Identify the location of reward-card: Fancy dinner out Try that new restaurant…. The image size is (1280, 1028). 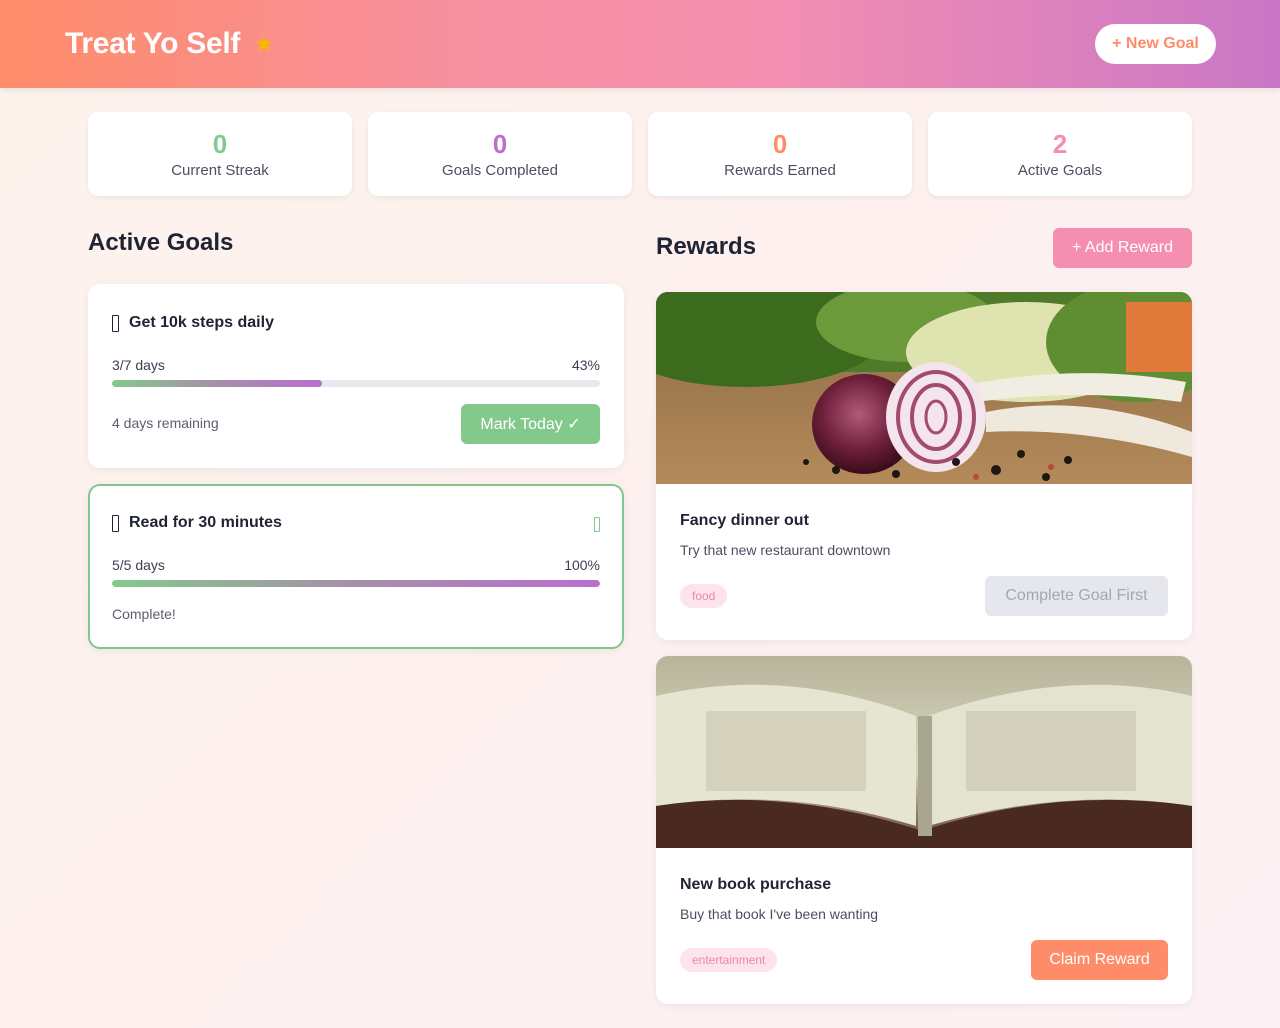
(924, 466).